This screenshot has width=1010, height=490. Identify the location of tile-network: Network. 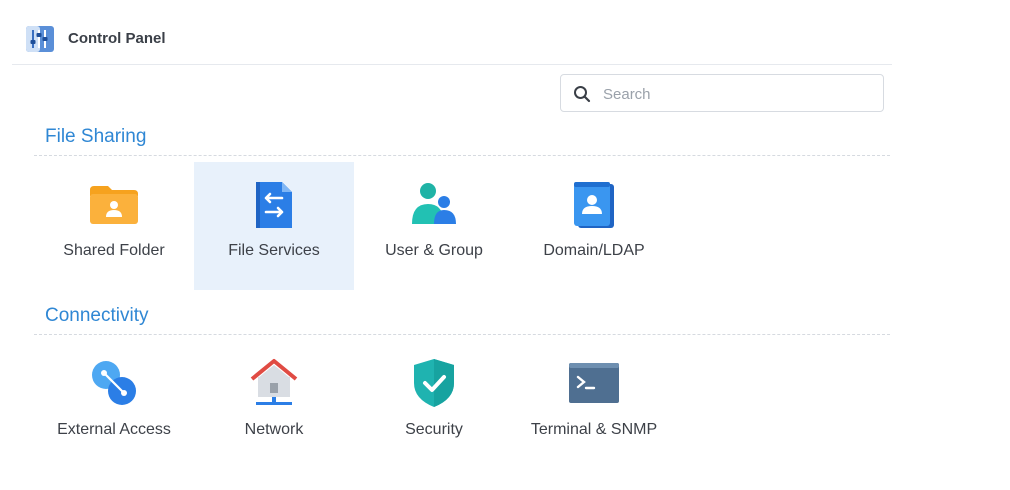
(274, 405).